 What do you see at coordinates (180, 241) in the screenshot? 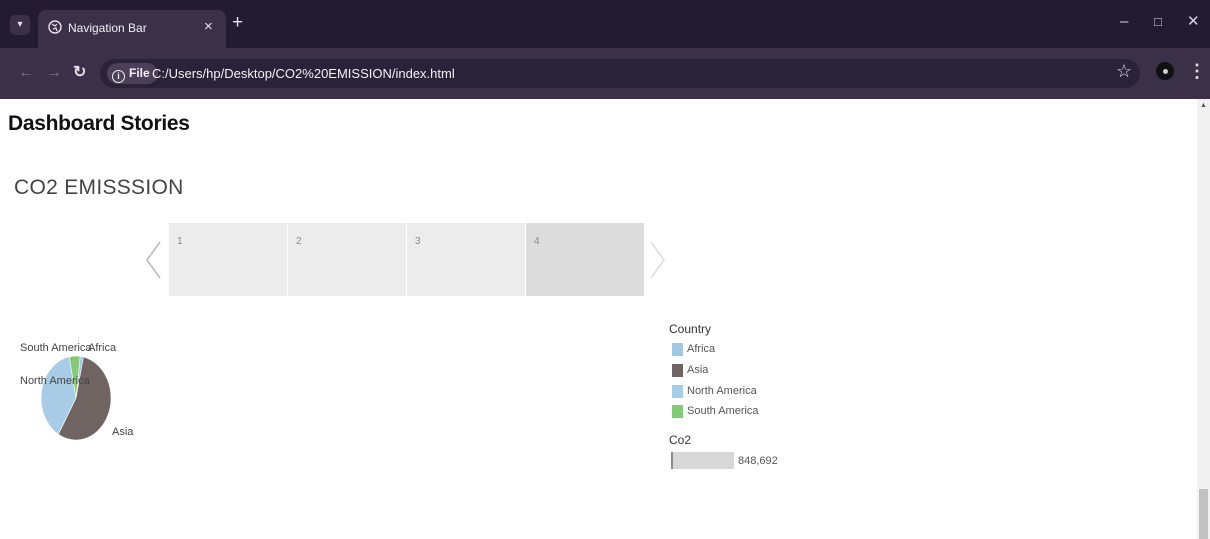
I see `story-point-label: 1` at bounding box center [180, 241].